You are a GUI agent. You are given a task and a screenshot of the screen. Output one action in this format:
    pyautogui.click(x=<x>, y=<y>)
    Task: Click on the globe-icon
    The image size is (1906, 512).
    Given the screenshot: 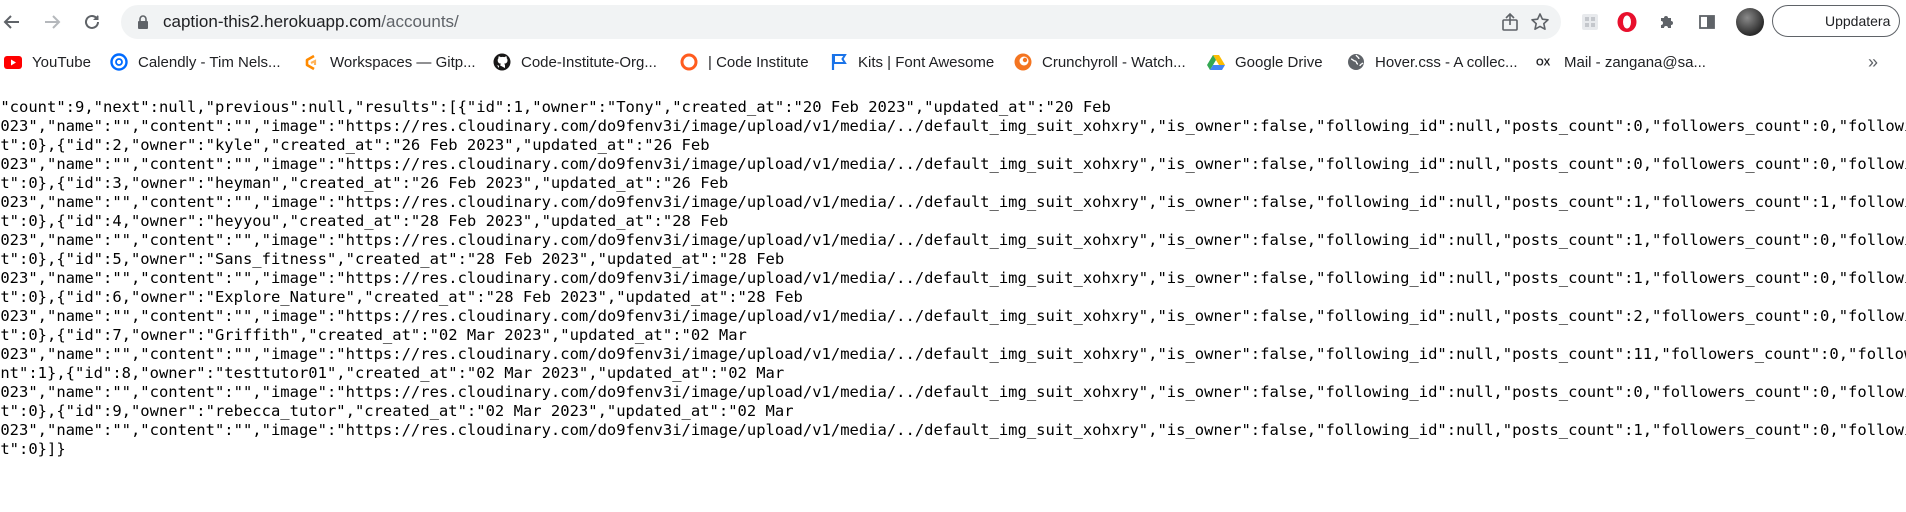 What is the action you would take?
    pyautogui.click(x=1356, y=62)
    